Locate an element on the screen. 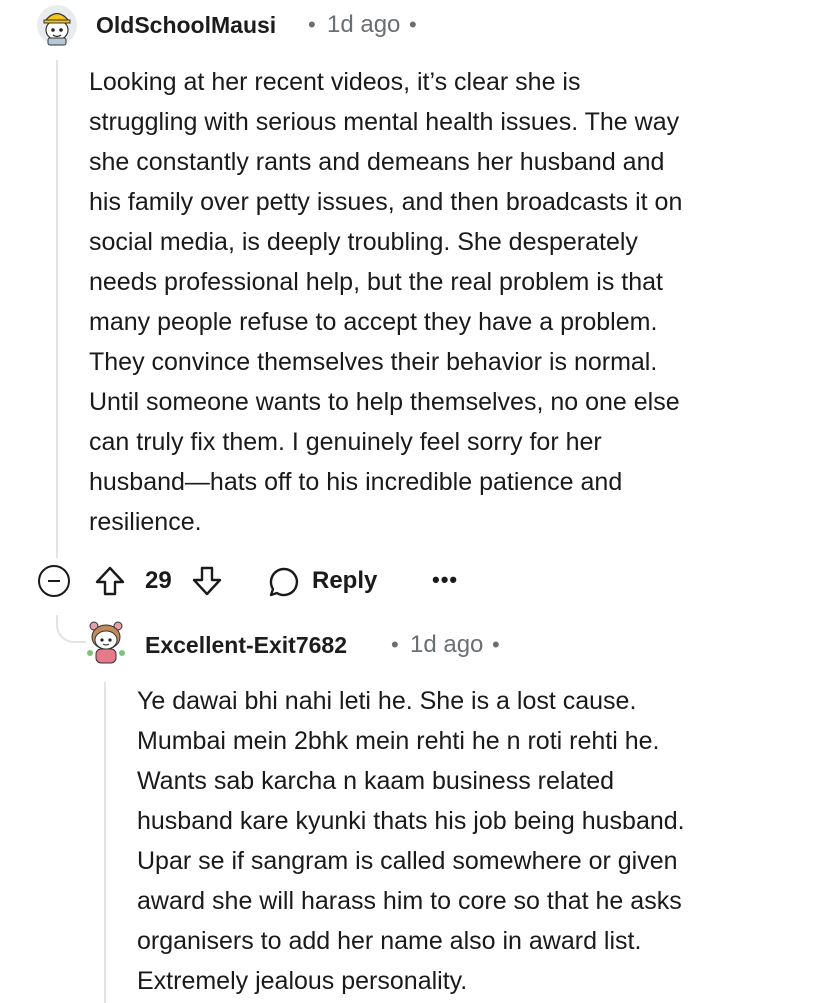 Image resolution: width=828 pixels, height=1003 pixels. reply-username: Excellent-Exit7682 is located at coordinates (246, 645).